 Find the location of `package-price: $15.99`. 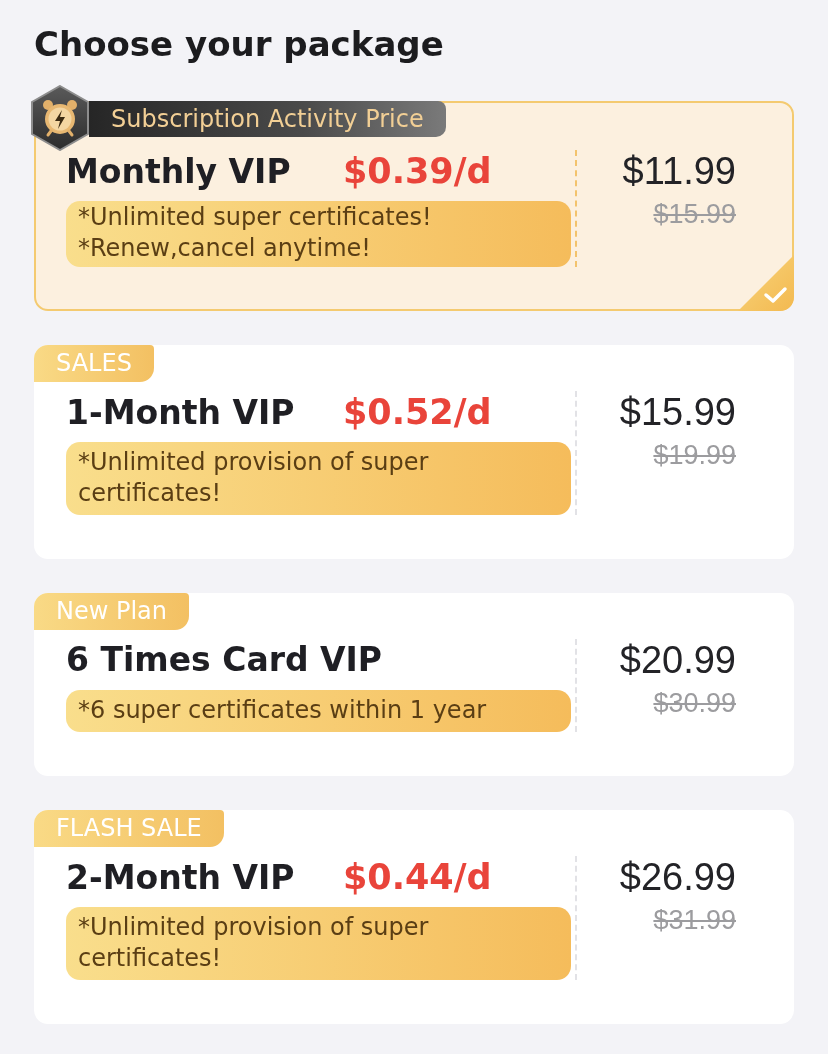

package-price: $15.99 is located at coordinates (677, 412).